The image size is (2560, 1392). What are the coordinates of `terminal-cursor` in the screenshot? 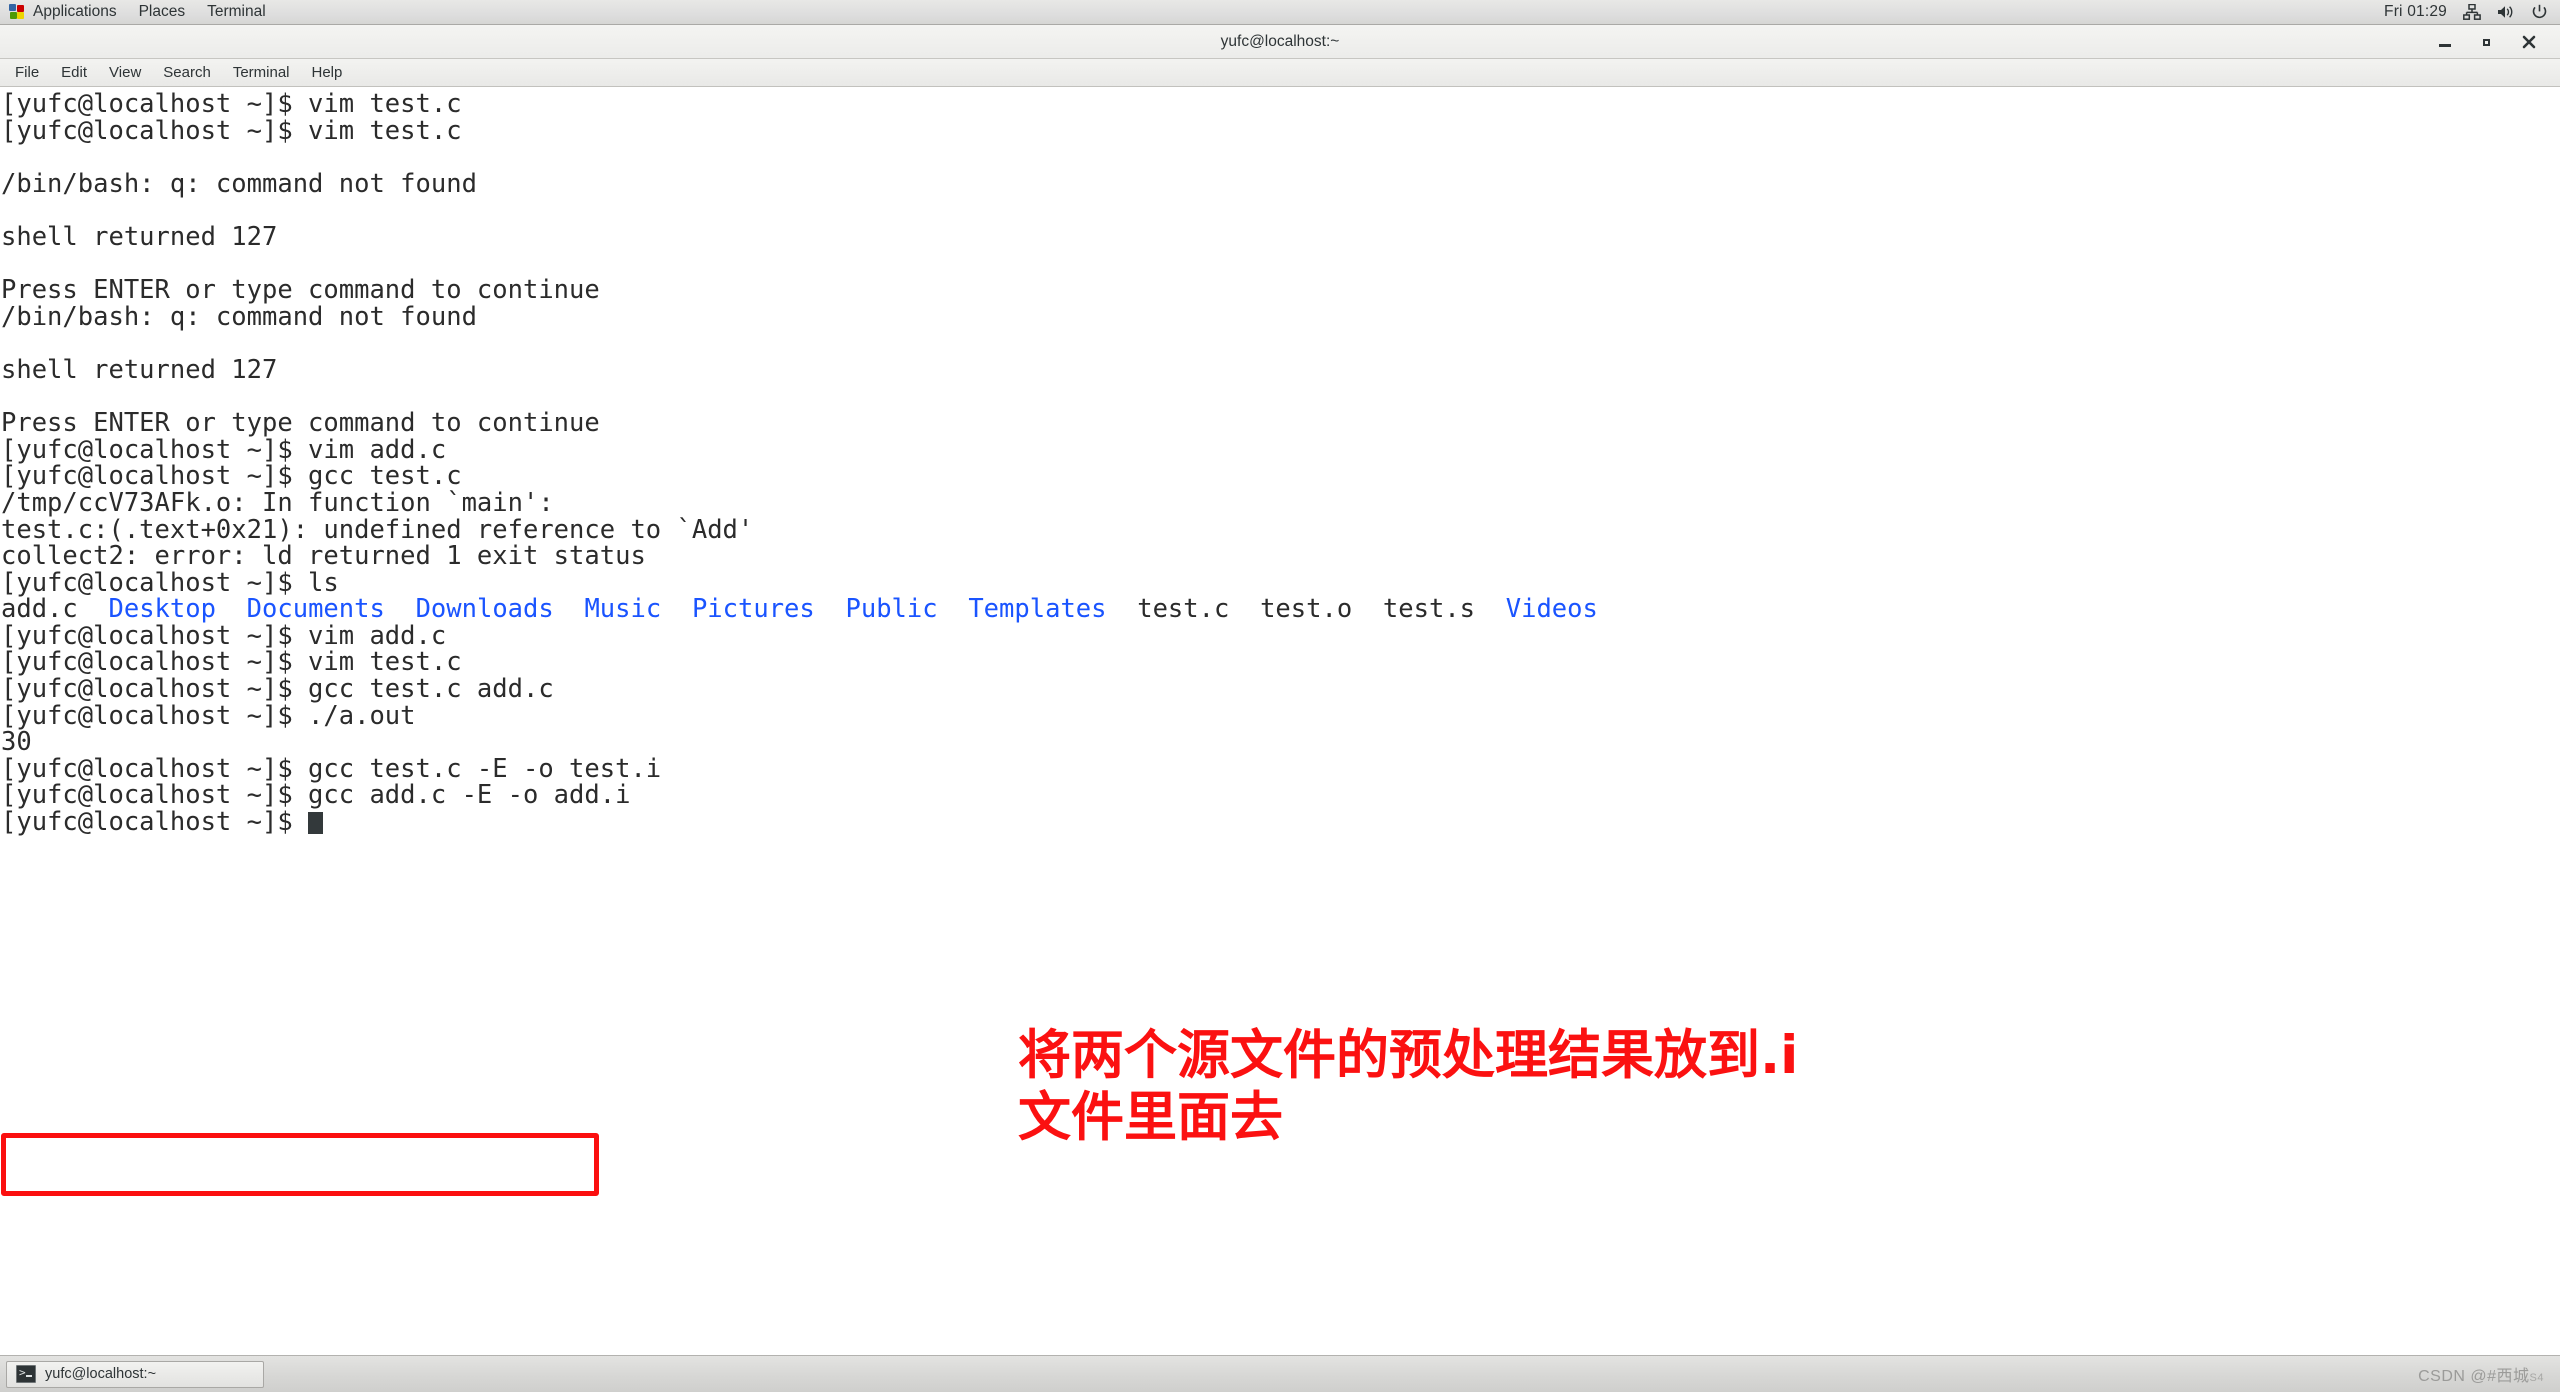 It's located at (316, 823).